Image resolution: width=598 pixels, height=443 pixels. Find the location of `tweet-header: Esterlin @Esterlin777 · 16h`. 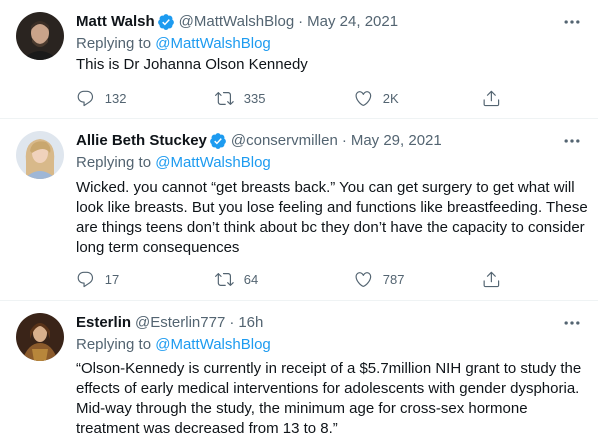

tweet-header: Esterlin @Esterlin777 · 16h is located at coordinates (169, 323).